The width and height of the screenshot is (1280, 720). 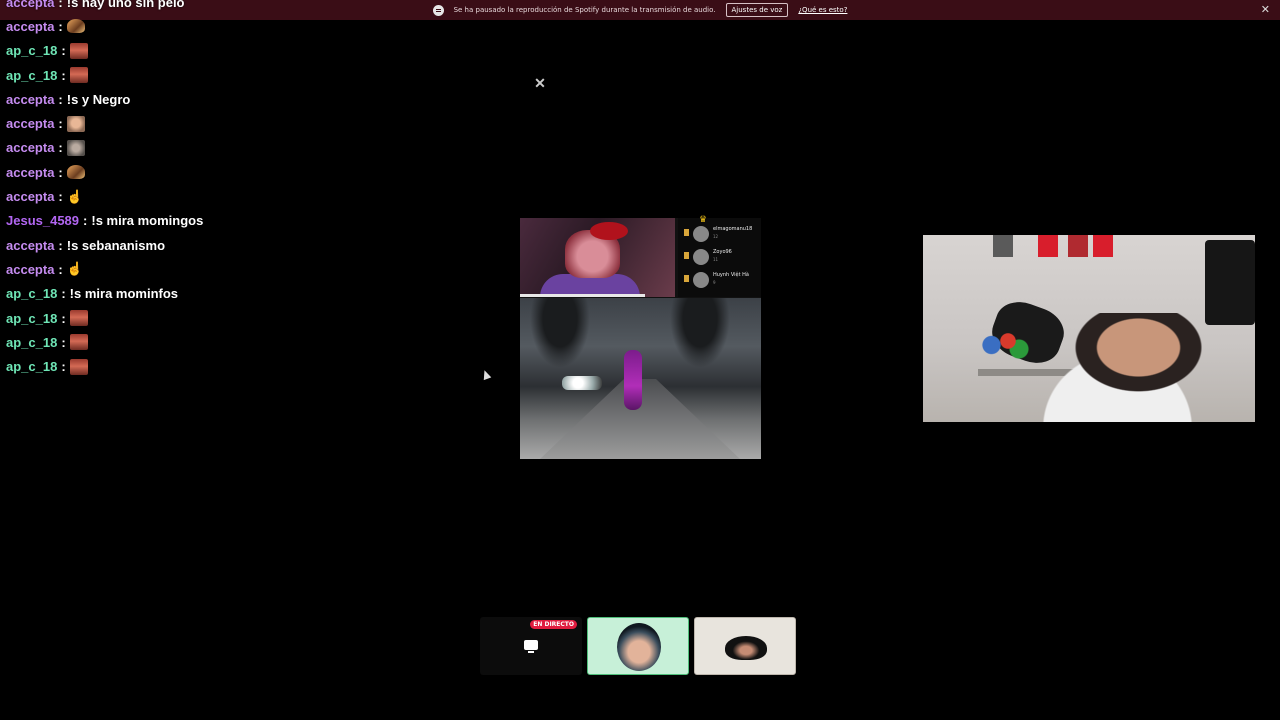 What do you see at coordinates (731, 275) in the screenshot?
I see `leaderboard-name-text: Huynh Việt Hà` at bounding box center [731, 275].